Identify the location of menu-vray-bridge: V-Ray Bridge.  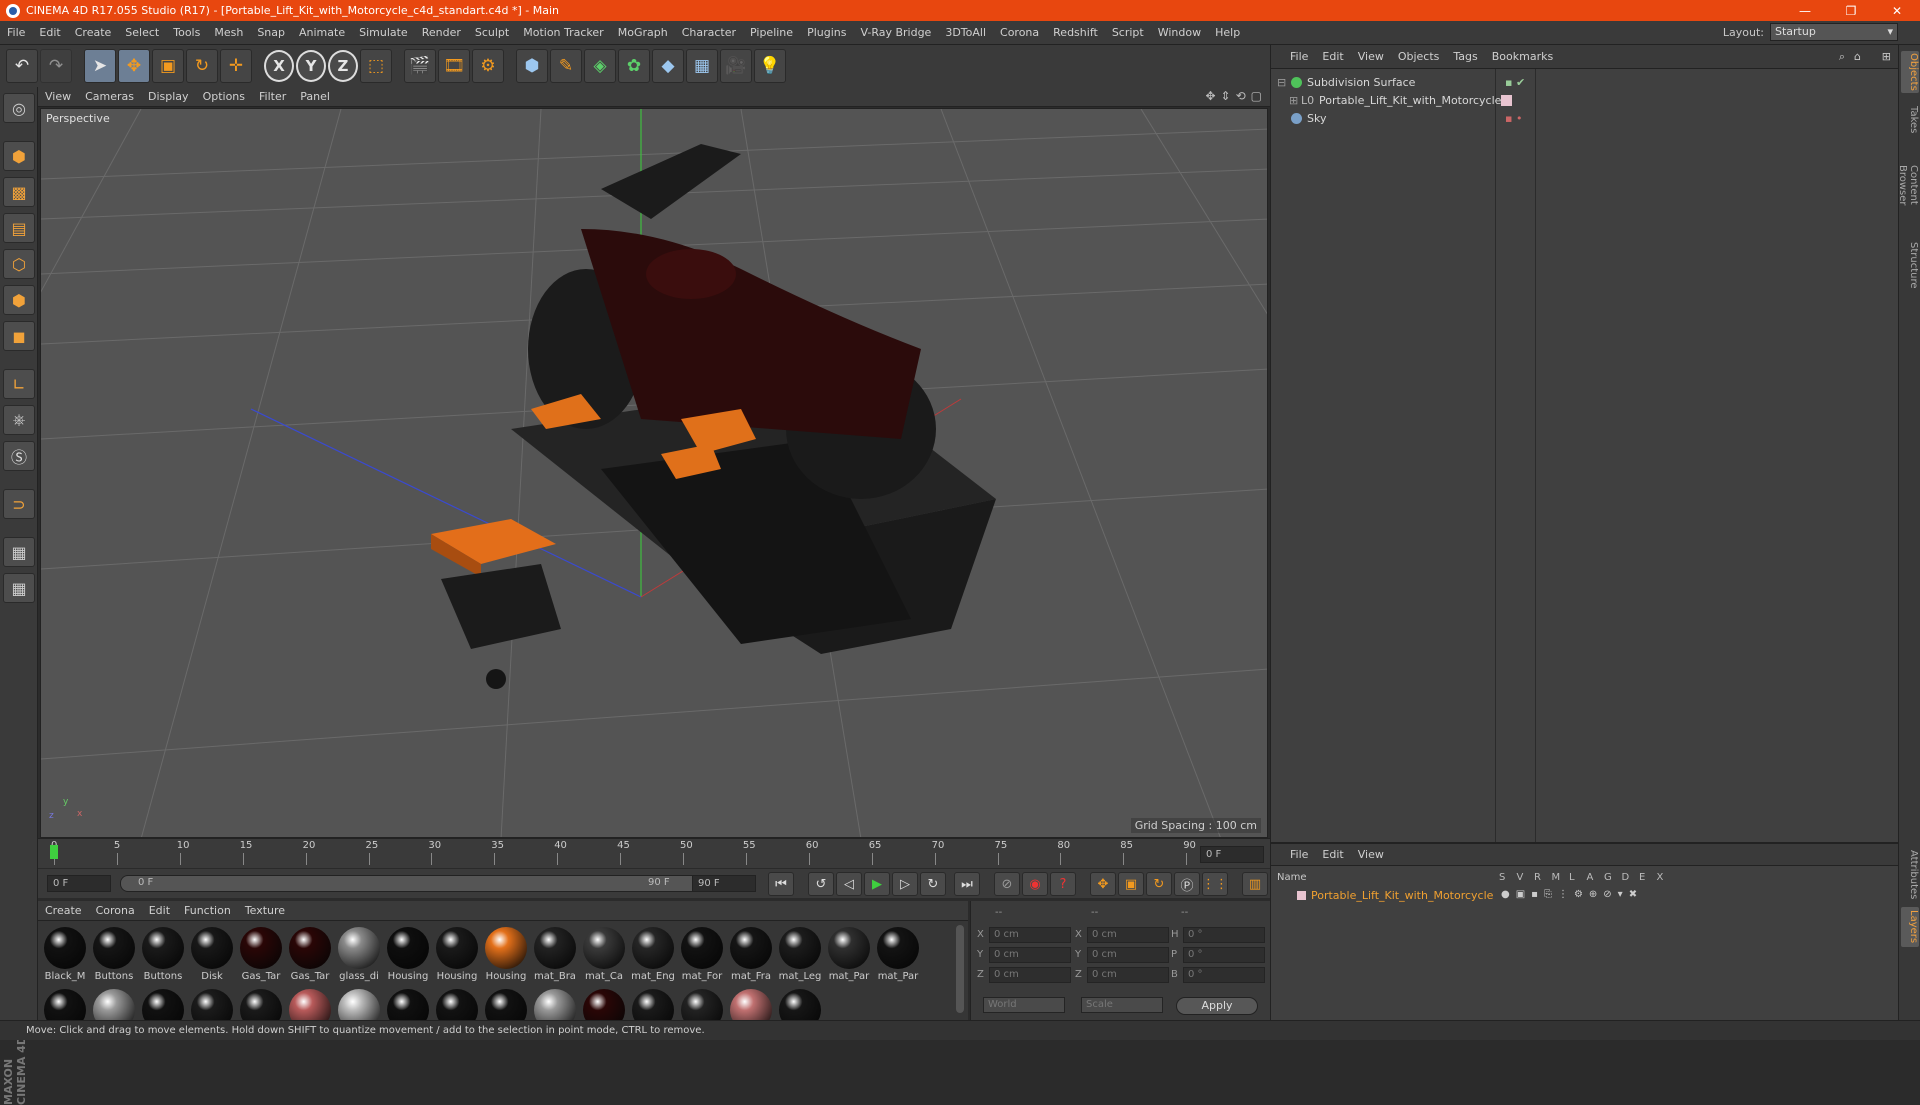
(895, 32).